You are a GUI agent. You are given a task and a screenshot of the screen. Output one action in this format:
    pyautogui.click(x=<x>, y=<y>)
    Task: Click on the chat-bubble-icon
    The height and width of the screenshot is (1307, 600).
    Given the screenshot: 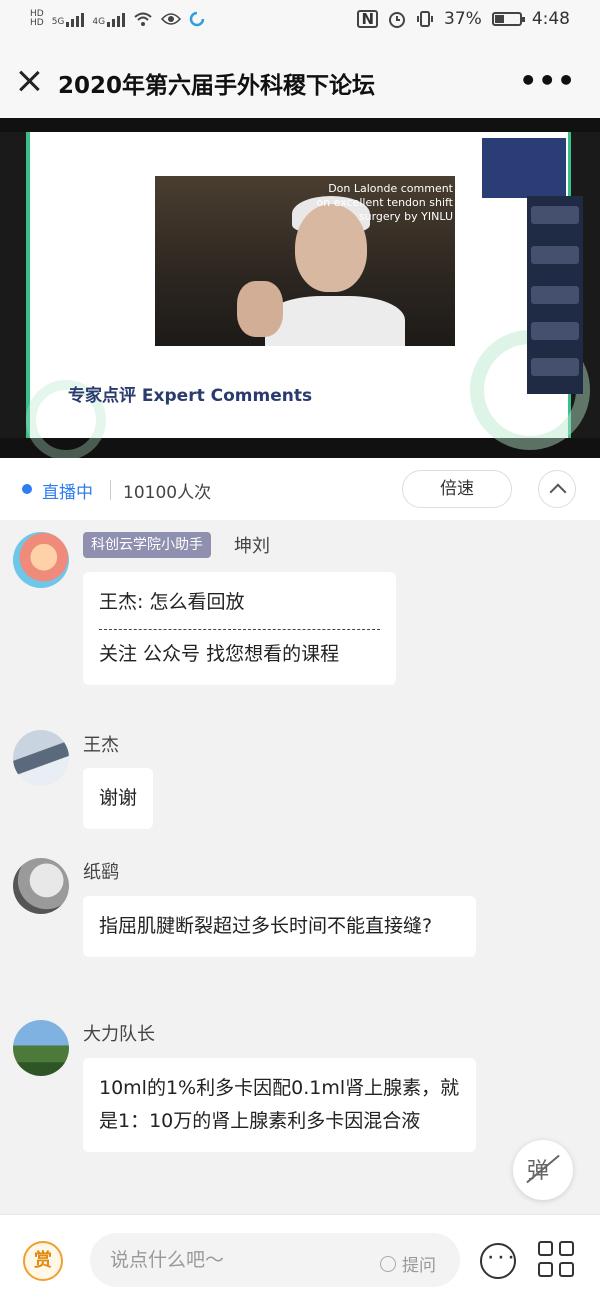 What is the action you would take?
    pyautogui.click(x=498, y=1261)
    